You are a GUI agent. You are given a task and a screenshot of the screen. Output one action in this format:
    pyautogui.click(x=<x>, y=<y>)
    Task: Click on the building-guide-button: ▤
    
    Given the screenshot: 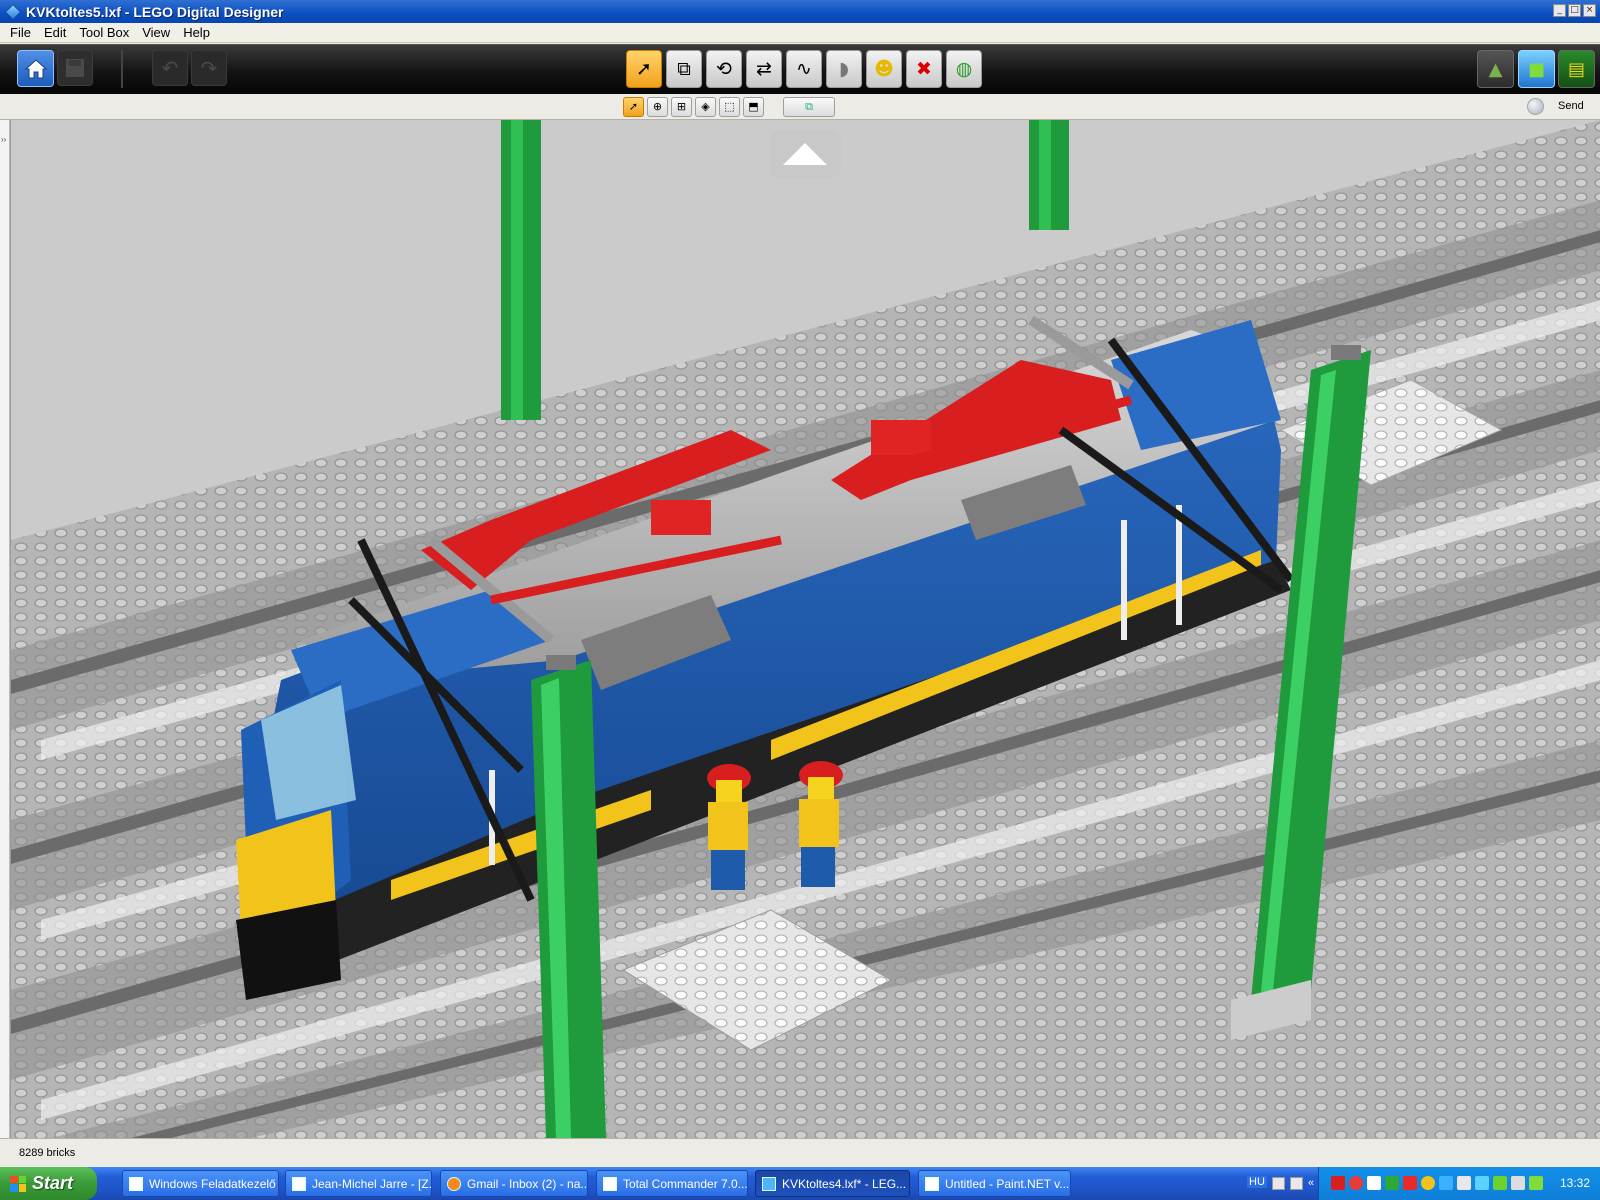 What is the action you would take?
    pyautogui.click(x=1576, y=69)
    